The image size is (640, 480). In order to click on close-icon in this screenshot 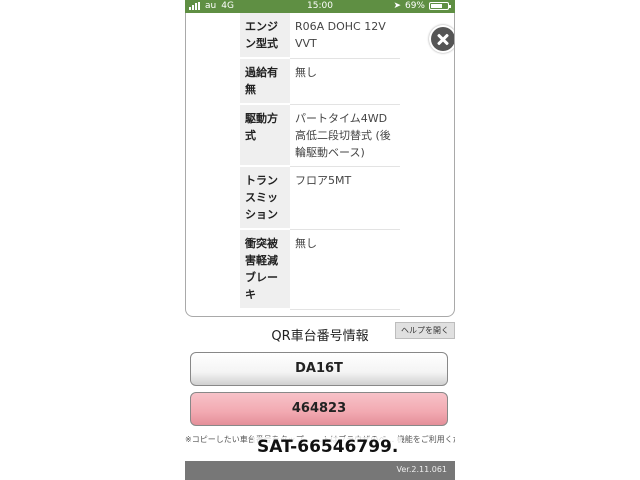, I will do `click(442, 39)`.